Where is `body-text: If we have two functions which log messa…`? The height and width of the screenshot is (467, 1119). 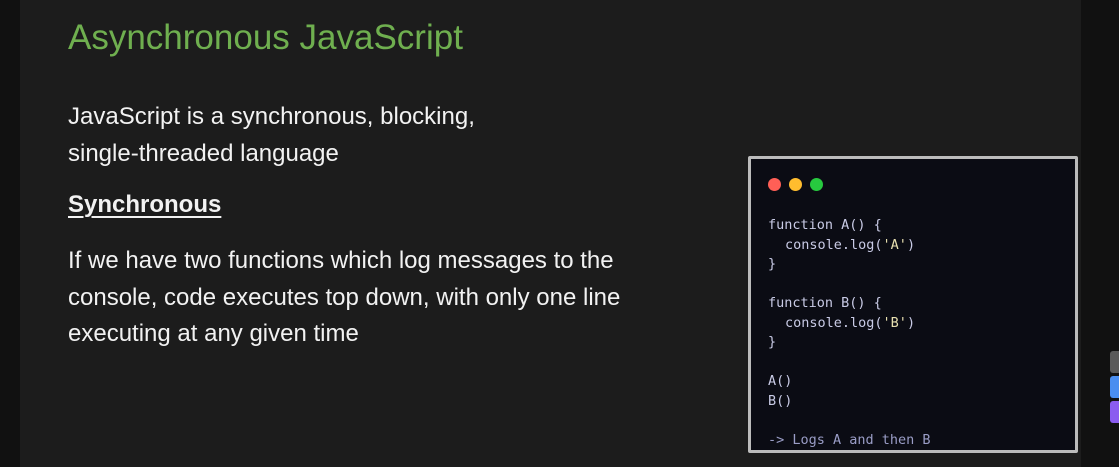
body-text: If we have two functions which log messa… is located at coordinates (344, 298).